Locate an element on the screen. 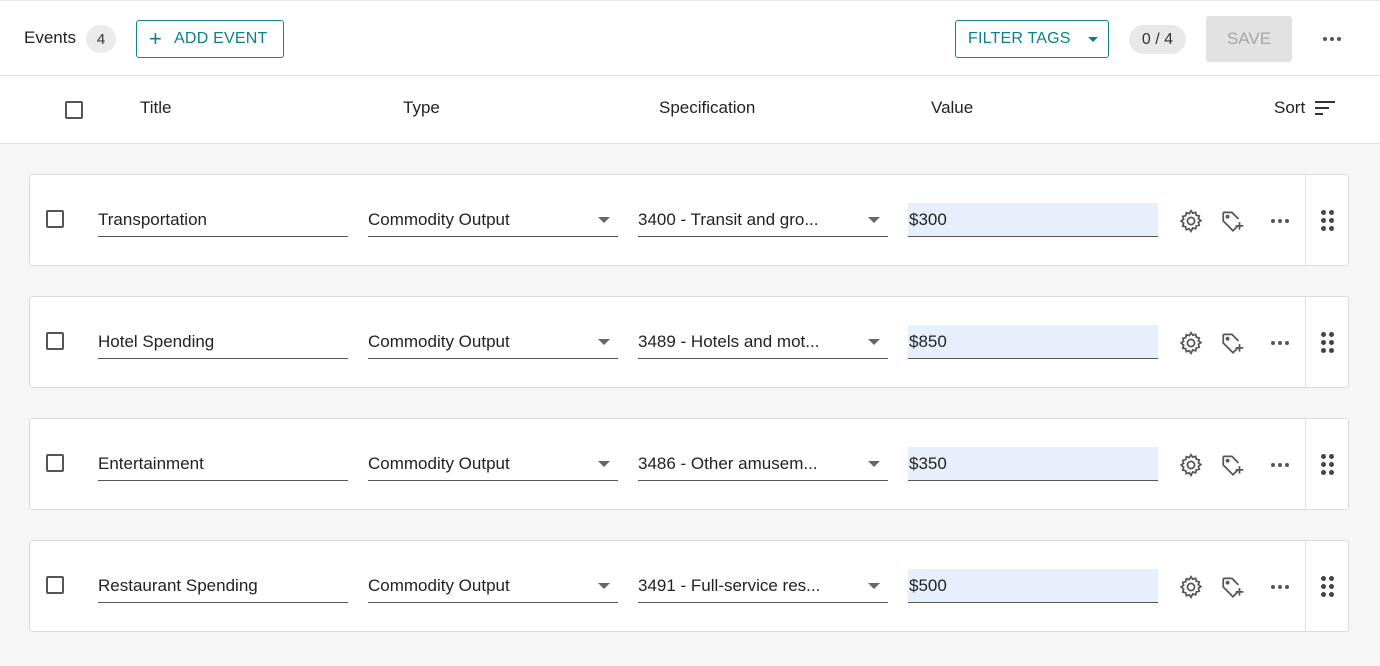 The image size is (1380, 666). title-value: Entertainment is located at coordinates (151, 463).